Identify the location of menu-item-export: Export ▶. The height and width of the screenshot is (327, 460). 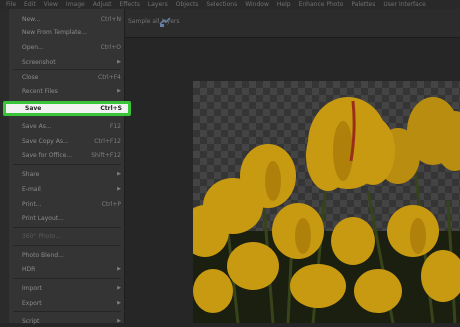
(67, 303).